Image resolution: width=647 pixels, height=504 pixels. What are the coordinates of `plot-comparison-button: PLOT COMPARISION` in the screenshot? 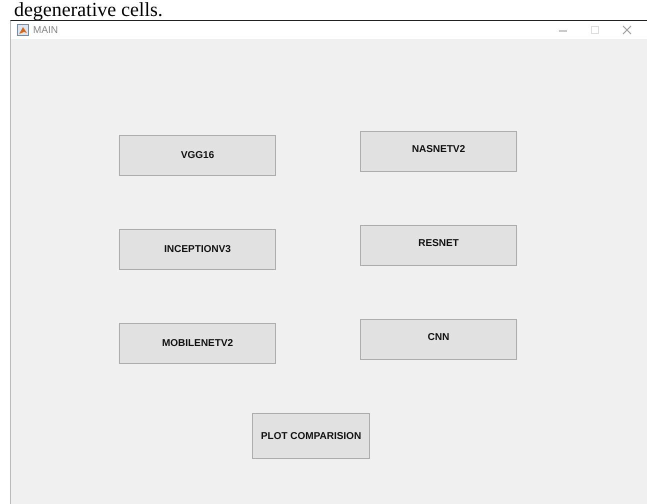 It's located at (311, 436).